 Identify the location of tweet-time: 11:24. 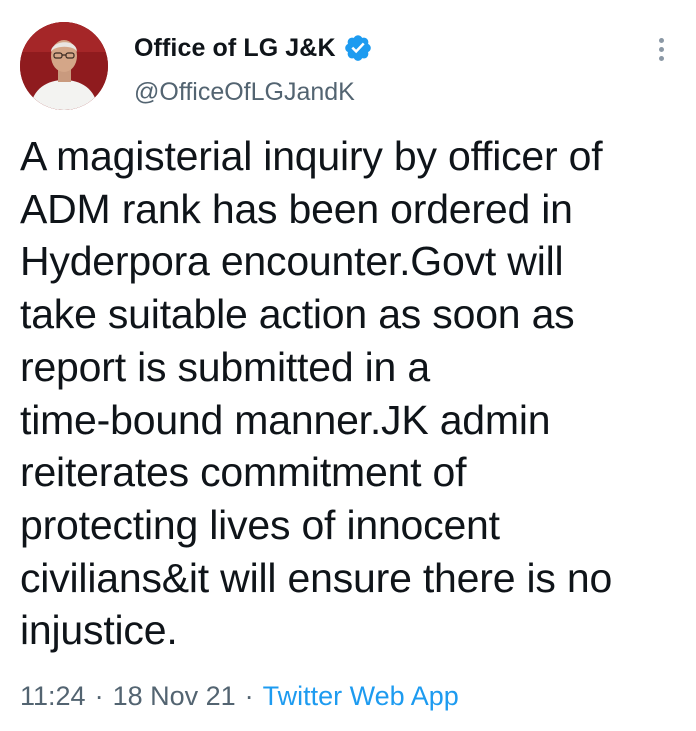
(53, 696).